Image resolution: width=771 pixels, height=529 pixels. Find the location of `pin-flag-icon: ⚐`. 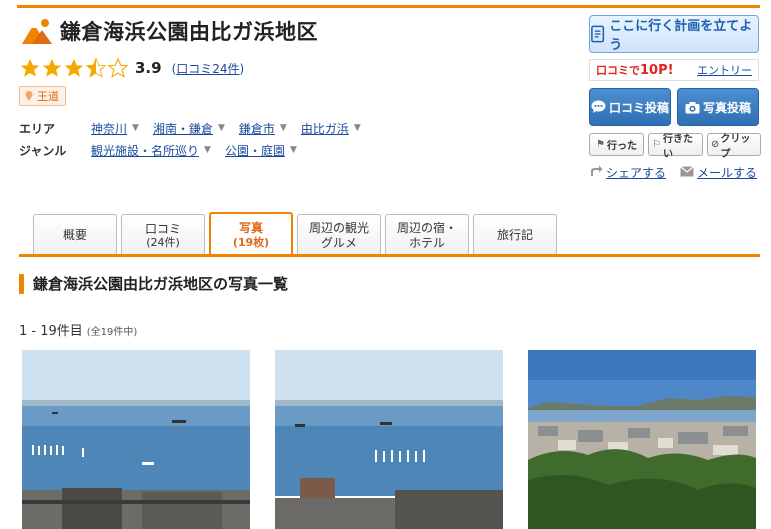

pin-flag-icon: ⚐ is located at coordinates (656, 144).